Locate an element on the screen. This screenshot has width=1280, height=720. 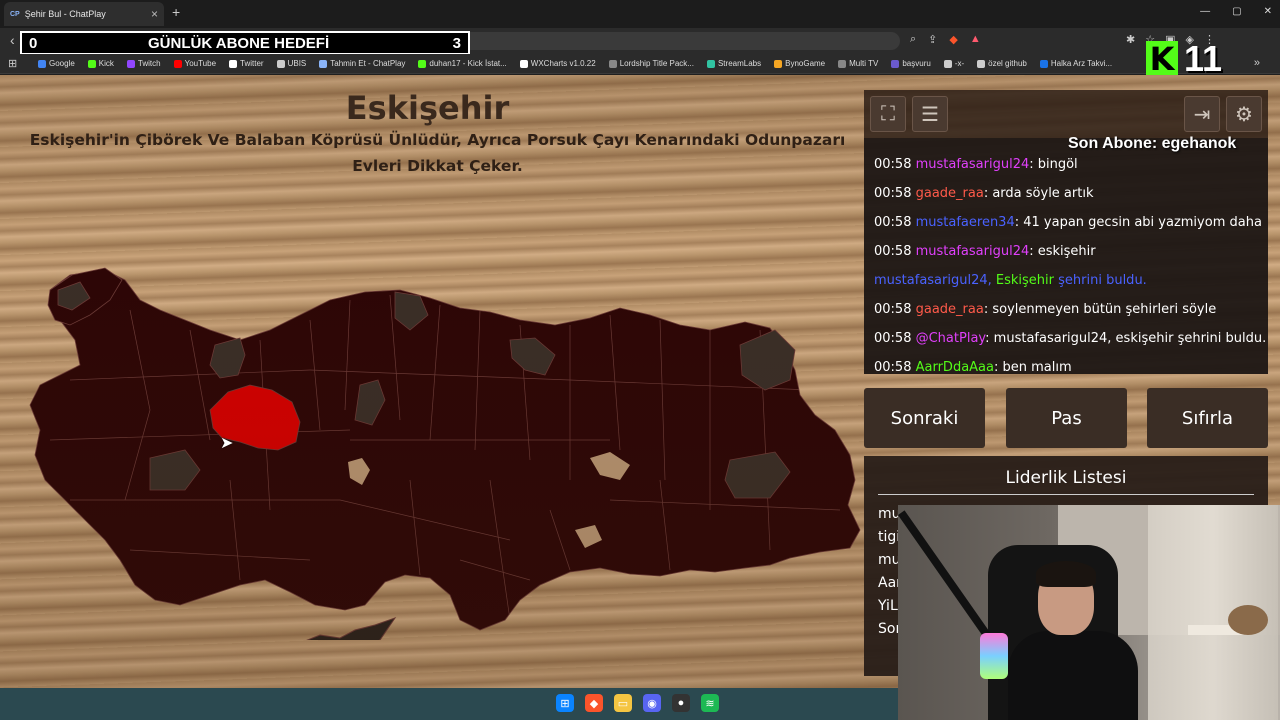
obs-icon: ● is located at coordinates (681, 703).